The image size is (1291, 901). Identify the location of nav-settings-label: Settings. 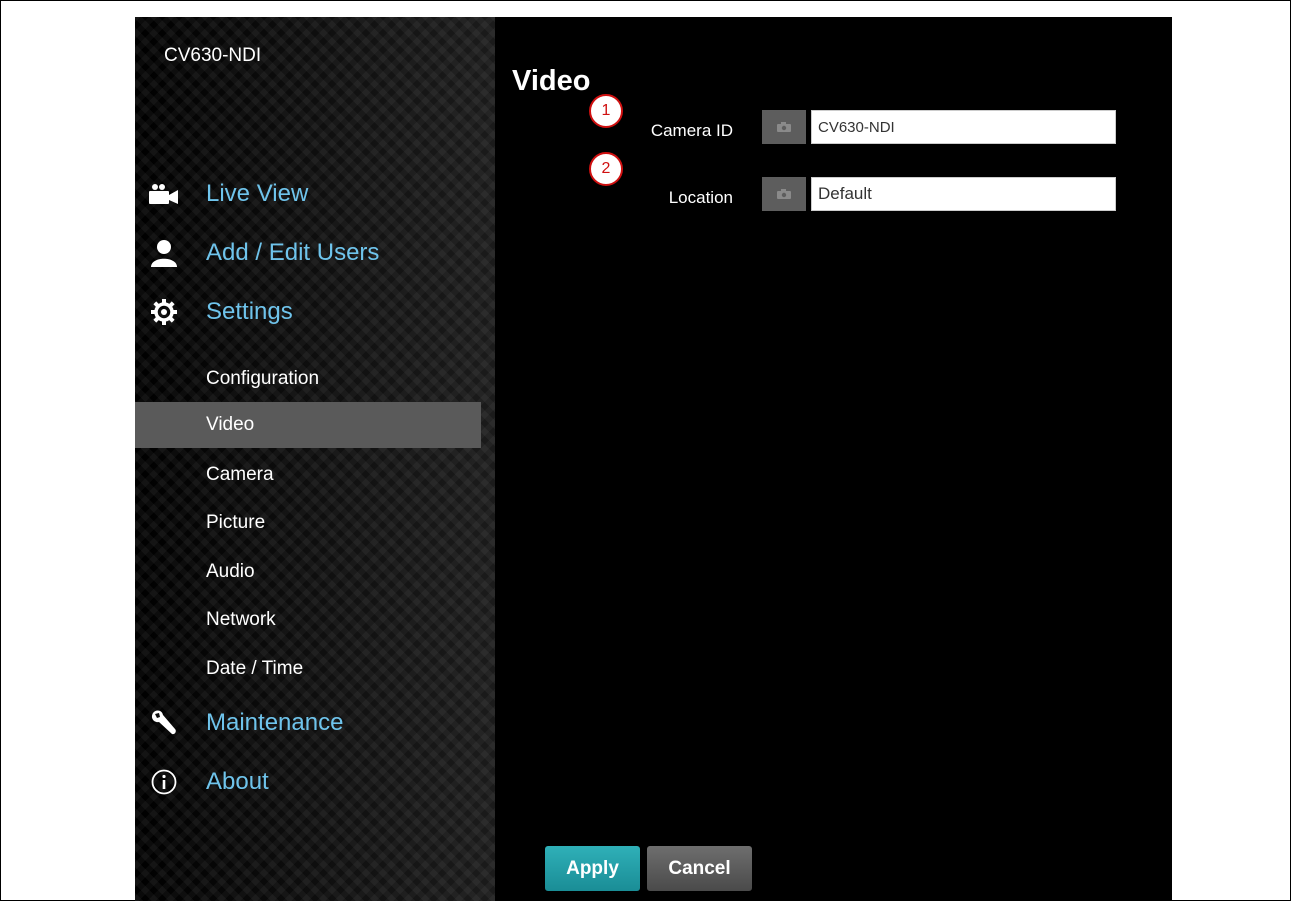
(249, 311).